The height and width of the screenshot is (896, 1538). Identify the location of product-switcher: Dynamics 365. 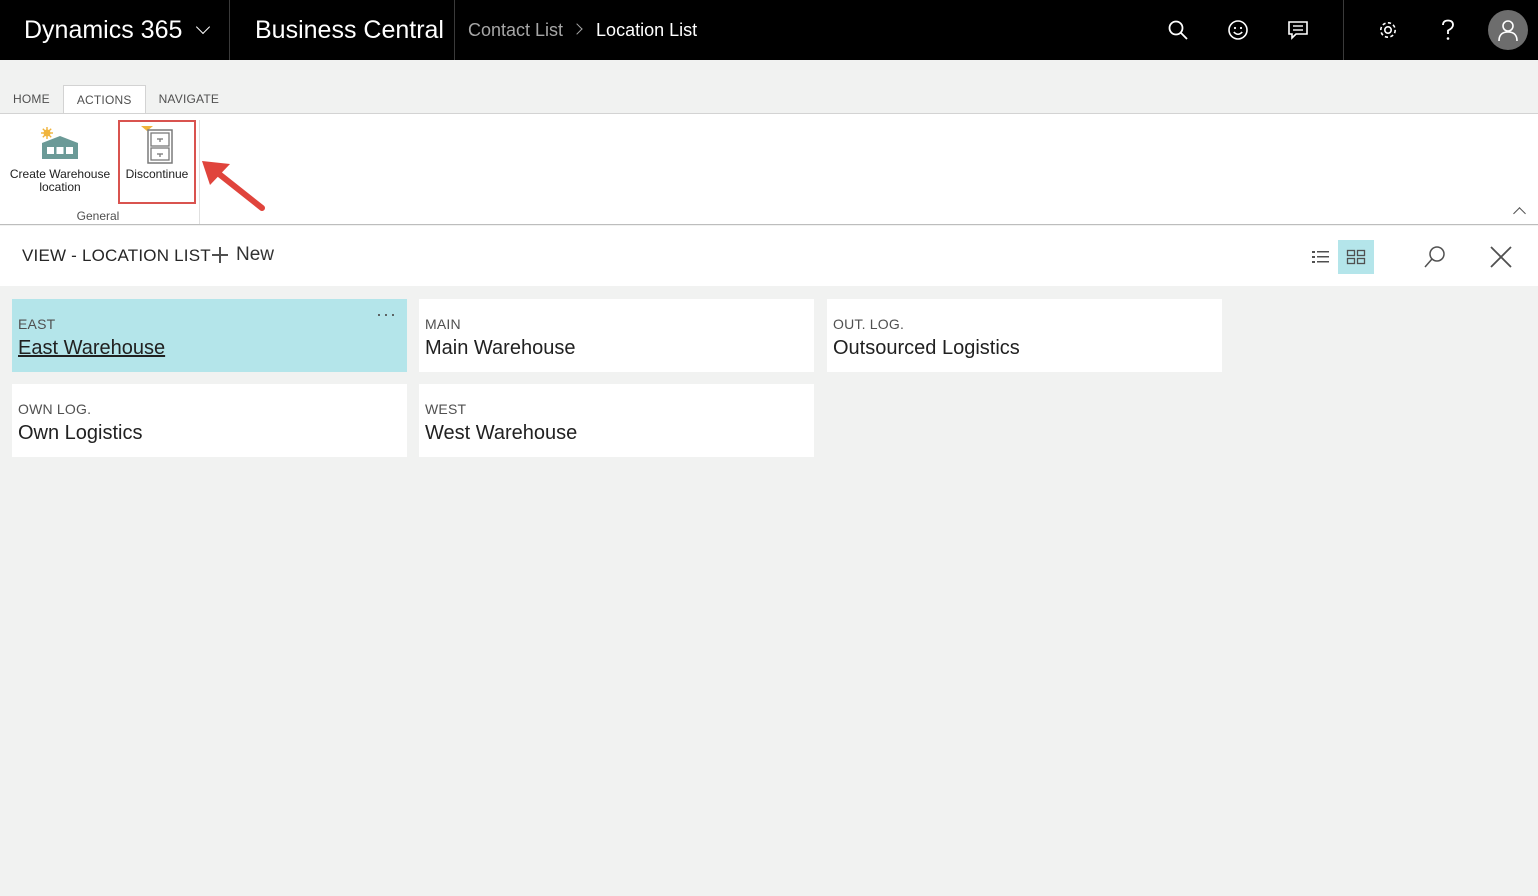
(115, 30).